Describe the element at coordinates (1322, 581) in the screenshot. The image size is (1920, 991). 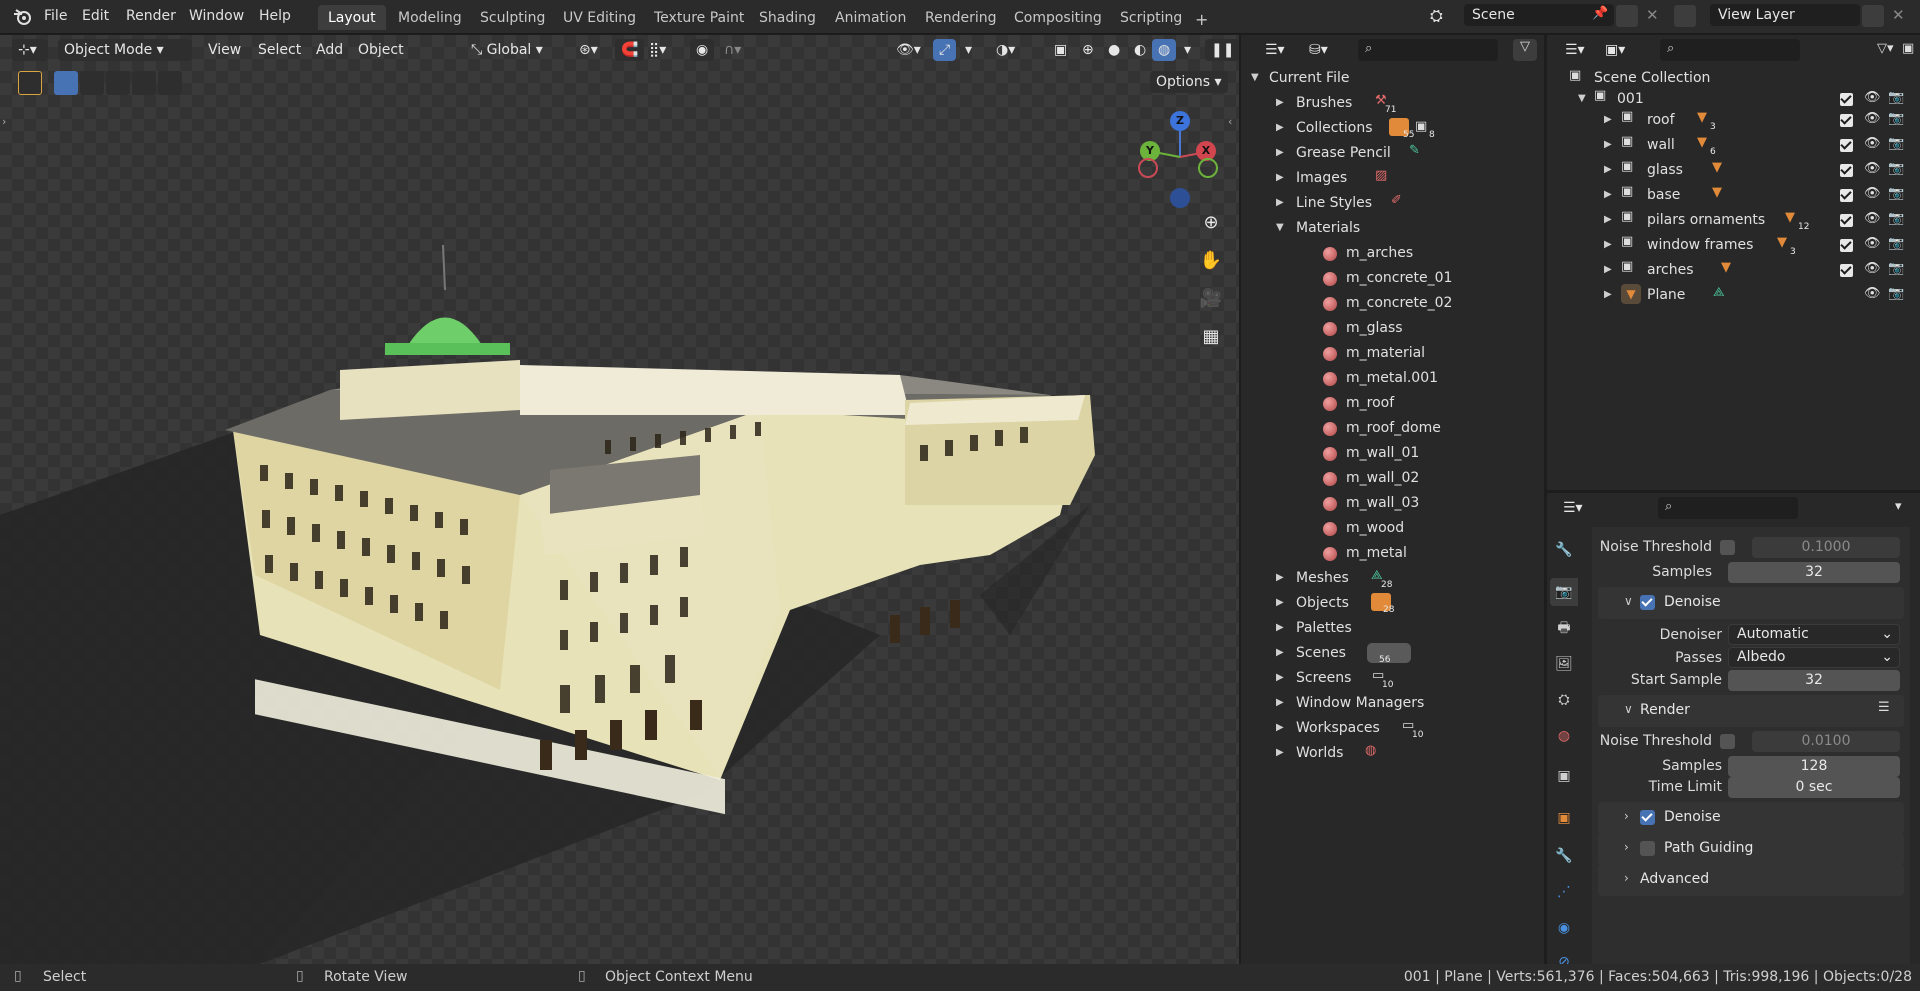
I see `data-item-meshes: Meshes` at that location.